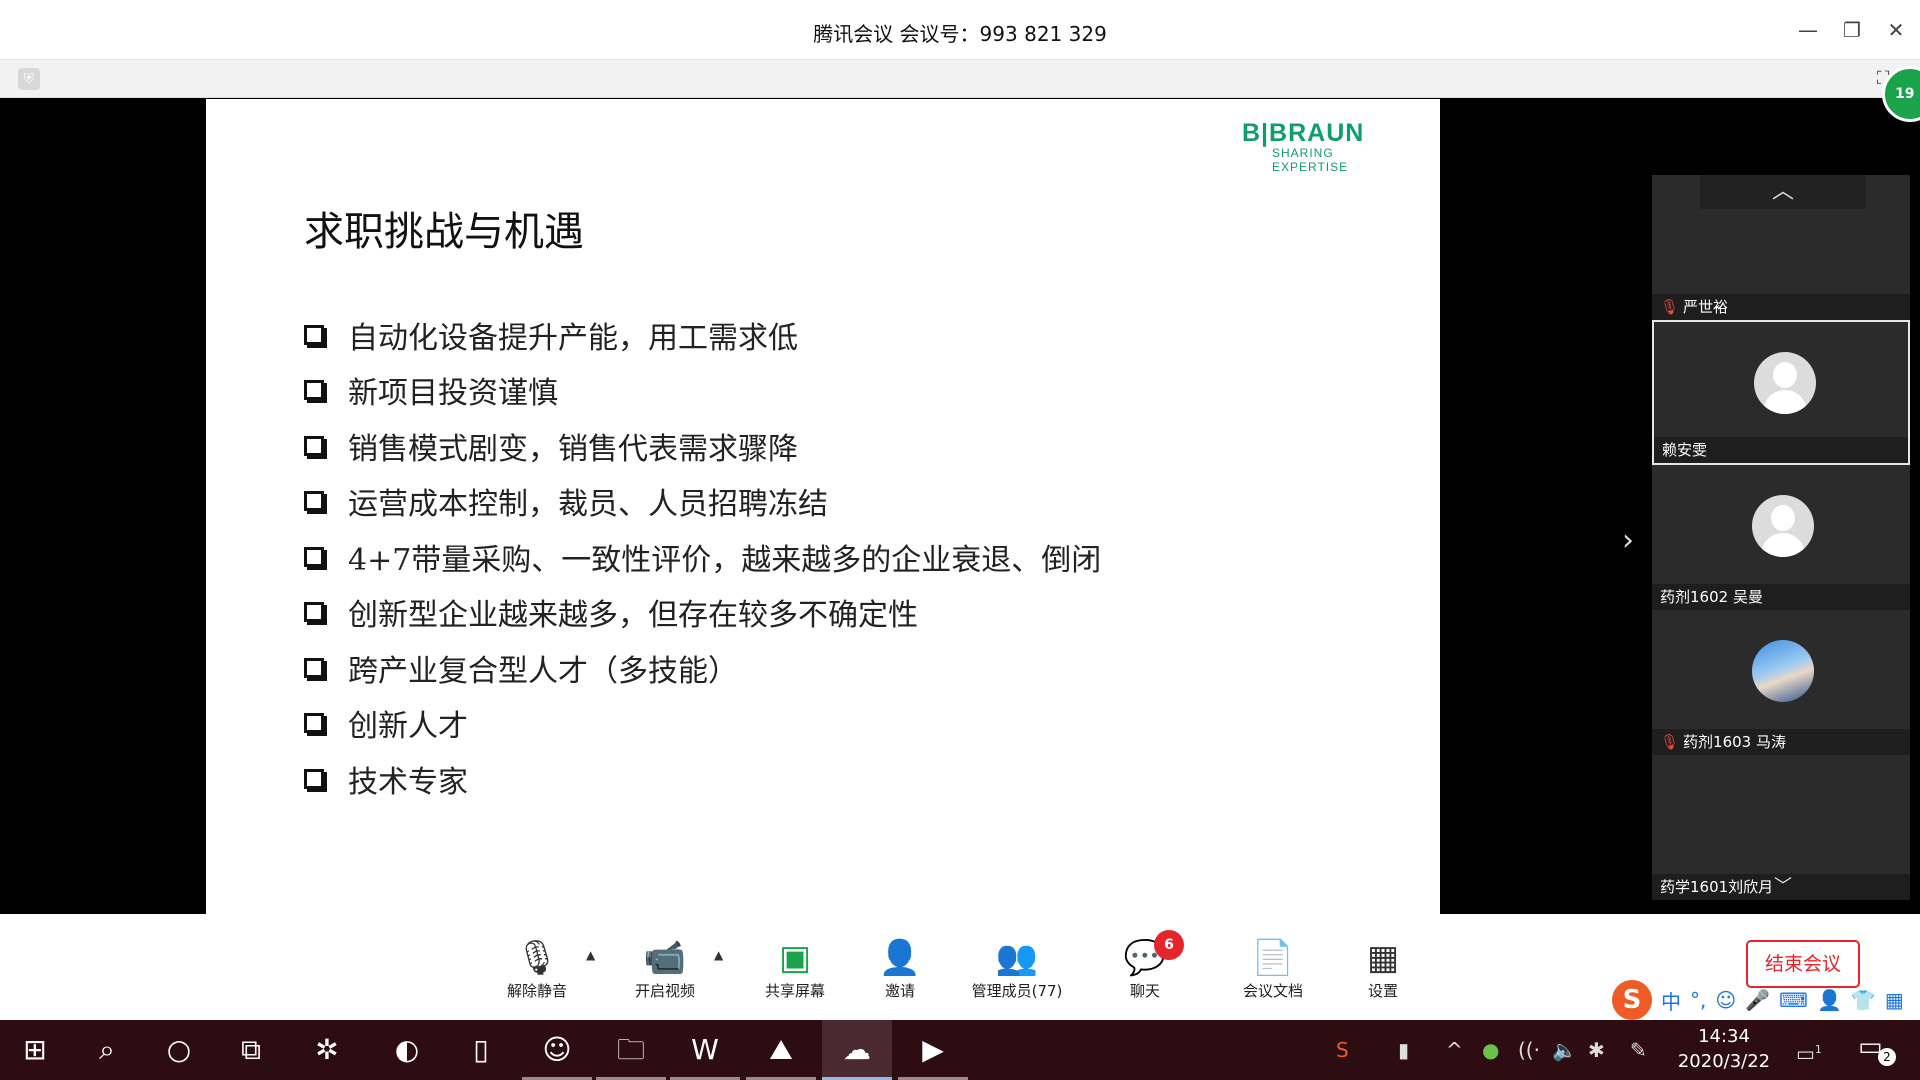 The height and width of the screenshot is (1080, 1920). I want to click on bullet-item: 运营成本控制，裁员、人员招聘冻结, so click(702, 502).